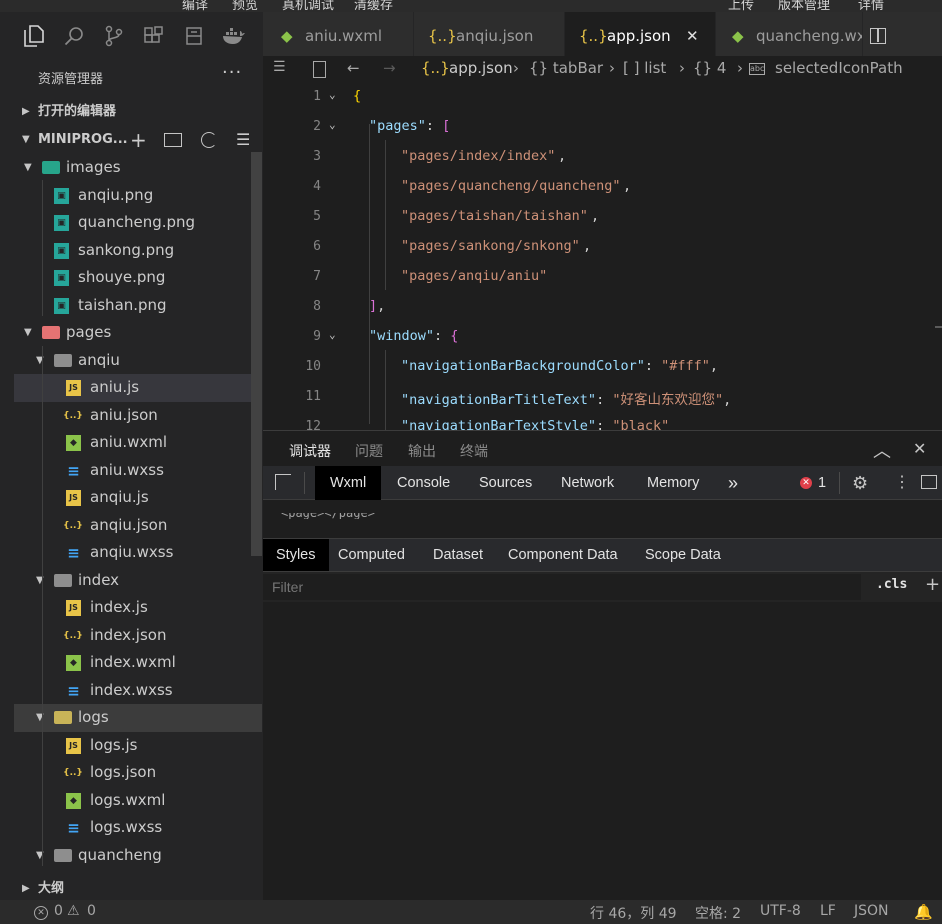 The image size is (942, 924). Describe the element at coordinates (319, 69) in the screenshot. I see `bookmark-icon` at that location.